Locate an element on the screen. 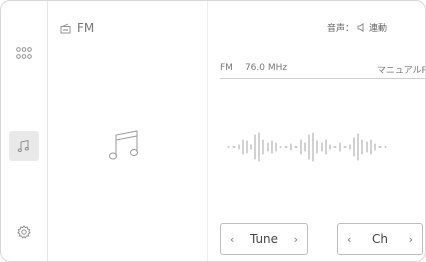 Image resolution: width=426 pixels, height=262 pixels. tune-next-button: › is located at coordinates (296, 239).